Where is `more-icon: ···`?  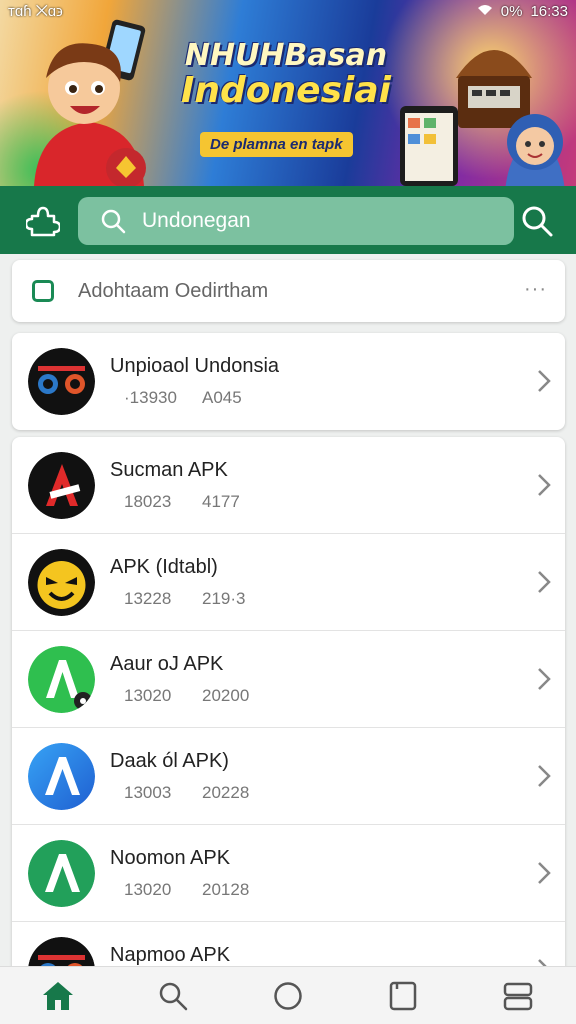
more-icon: ··· is located at coordinates (535, 289).